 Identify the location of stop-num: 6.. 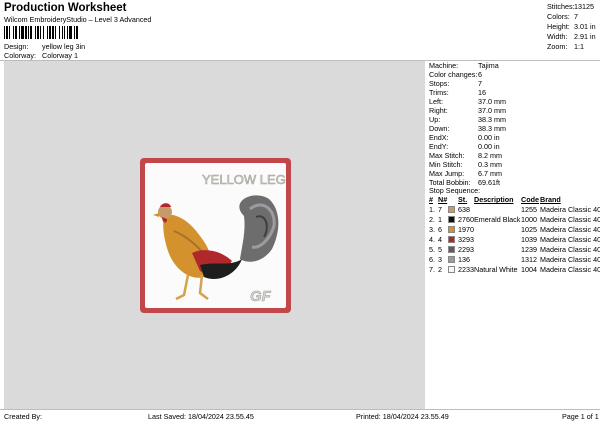
(432, 259).